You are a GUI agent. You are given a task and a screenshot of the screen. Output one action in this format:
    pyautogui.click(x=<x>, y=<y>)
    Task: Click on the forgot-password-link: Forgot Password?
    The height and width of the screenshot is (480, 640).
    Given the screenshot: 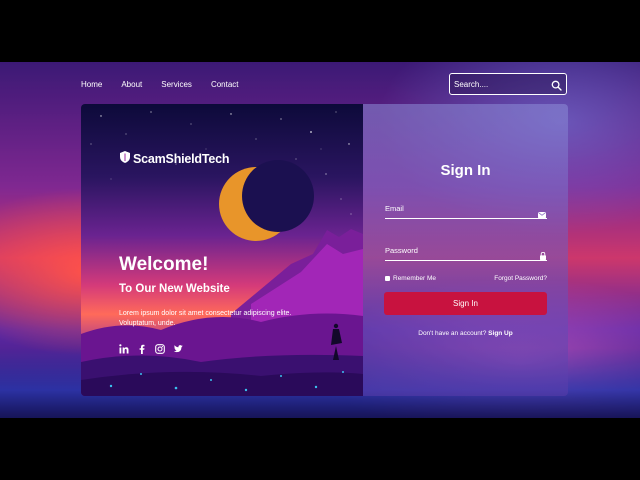 What is the action you would take?
    pyautogui.click(x=520, y=278)
    